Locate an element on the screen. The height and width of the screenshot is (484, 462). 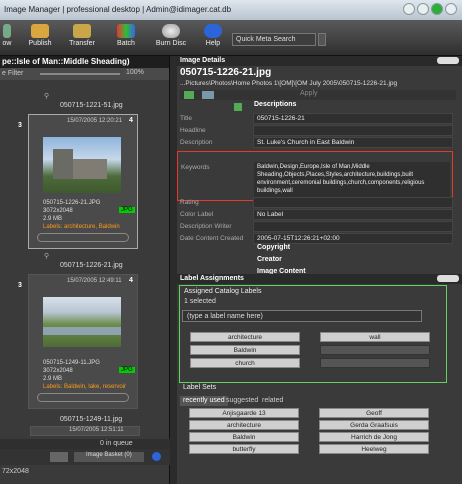
rating-field is located at coordinates (353, 202).